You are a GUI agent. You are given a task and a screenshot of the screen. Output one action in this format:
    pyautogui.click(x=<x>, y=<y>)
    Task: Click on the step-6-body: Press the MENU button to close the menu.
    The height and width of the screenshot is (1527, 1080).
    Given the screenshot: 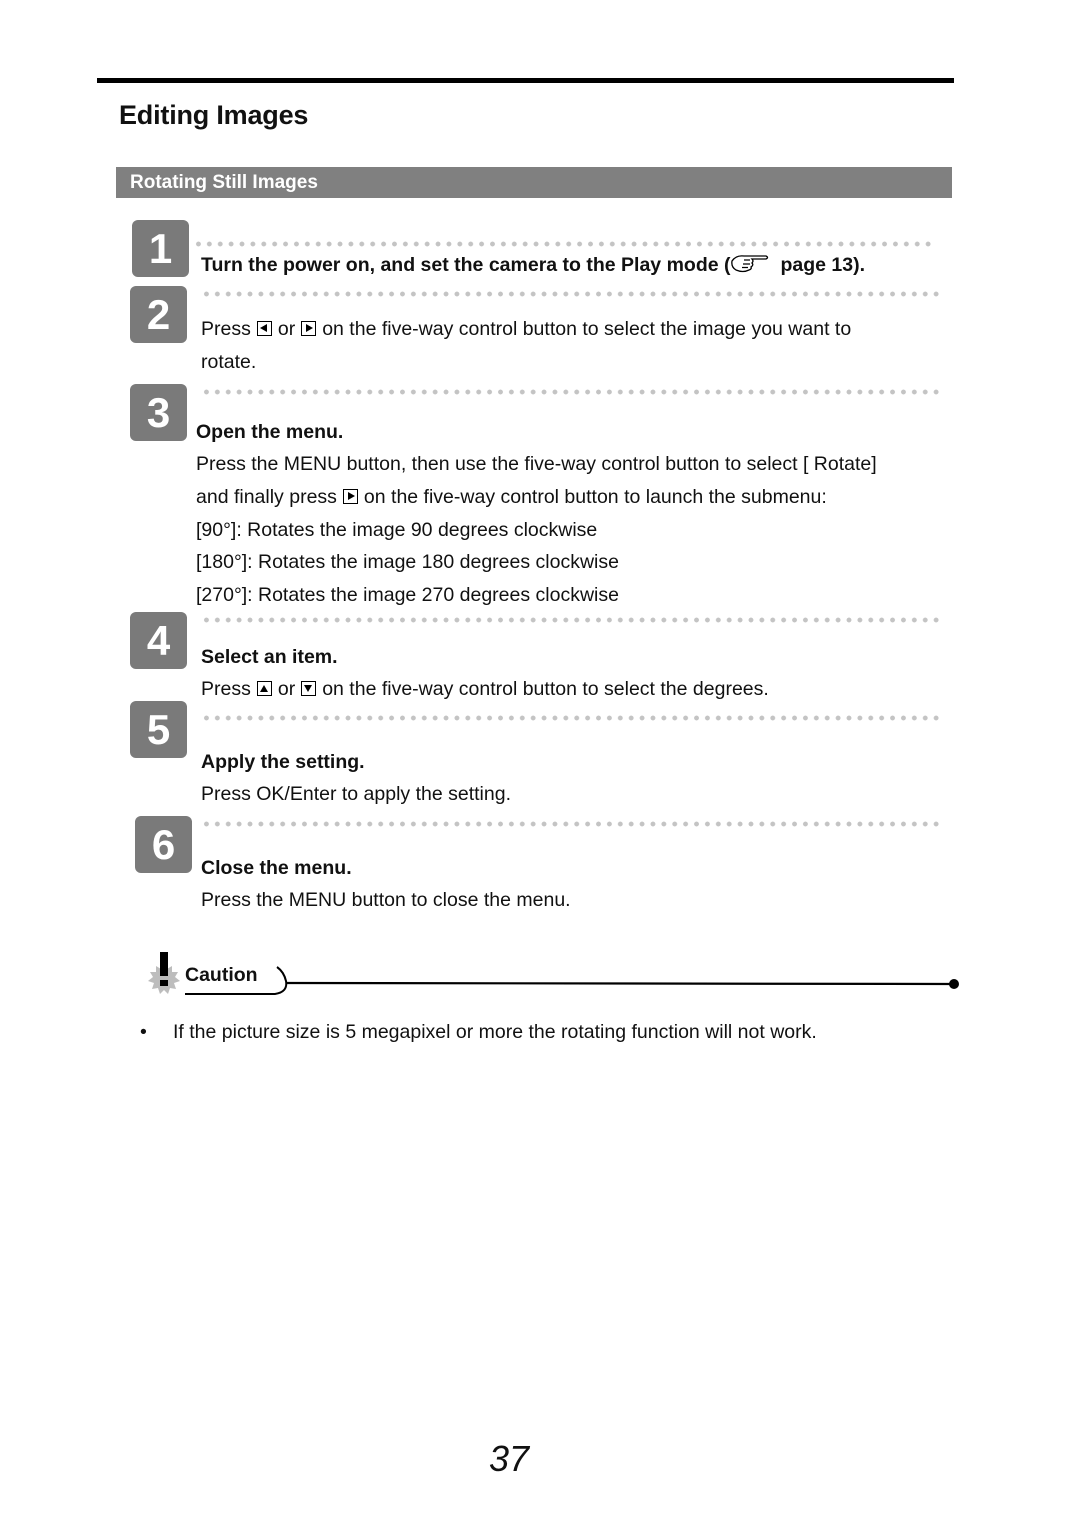 What is the action you would take?
    pyautogui.click(x=386, y=900)
    